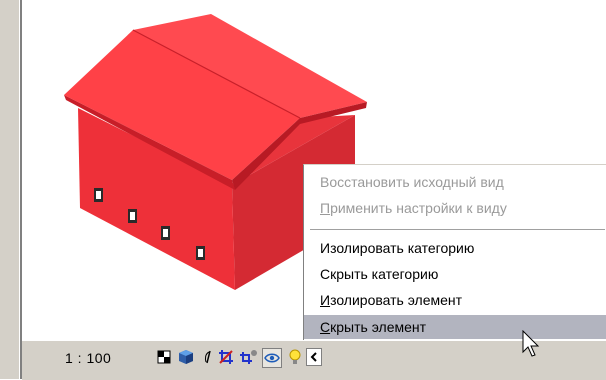 This screenshot has width=606, height=380. Describe the element at coordinates (455, 248) in the screenshot. I see `menu-item-isolate-category: Изолировать категорию` at that location.